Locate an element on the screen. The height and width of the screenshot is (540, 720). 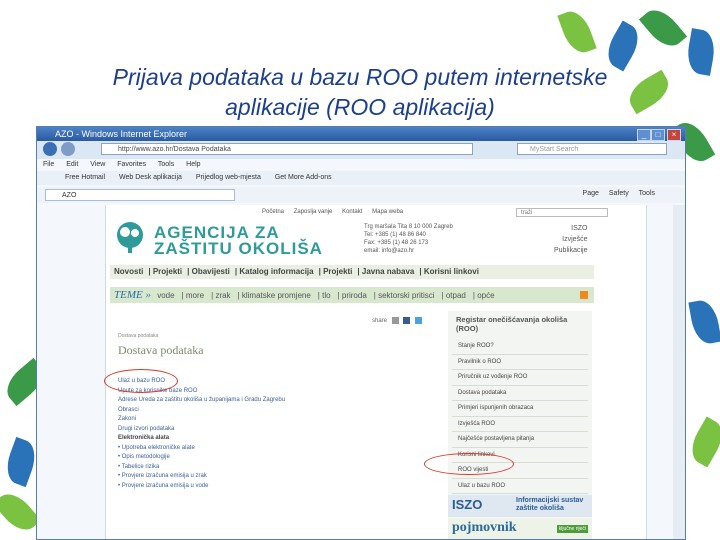
nav-projekti-2: Projekti is located at coordinates (337, 271).